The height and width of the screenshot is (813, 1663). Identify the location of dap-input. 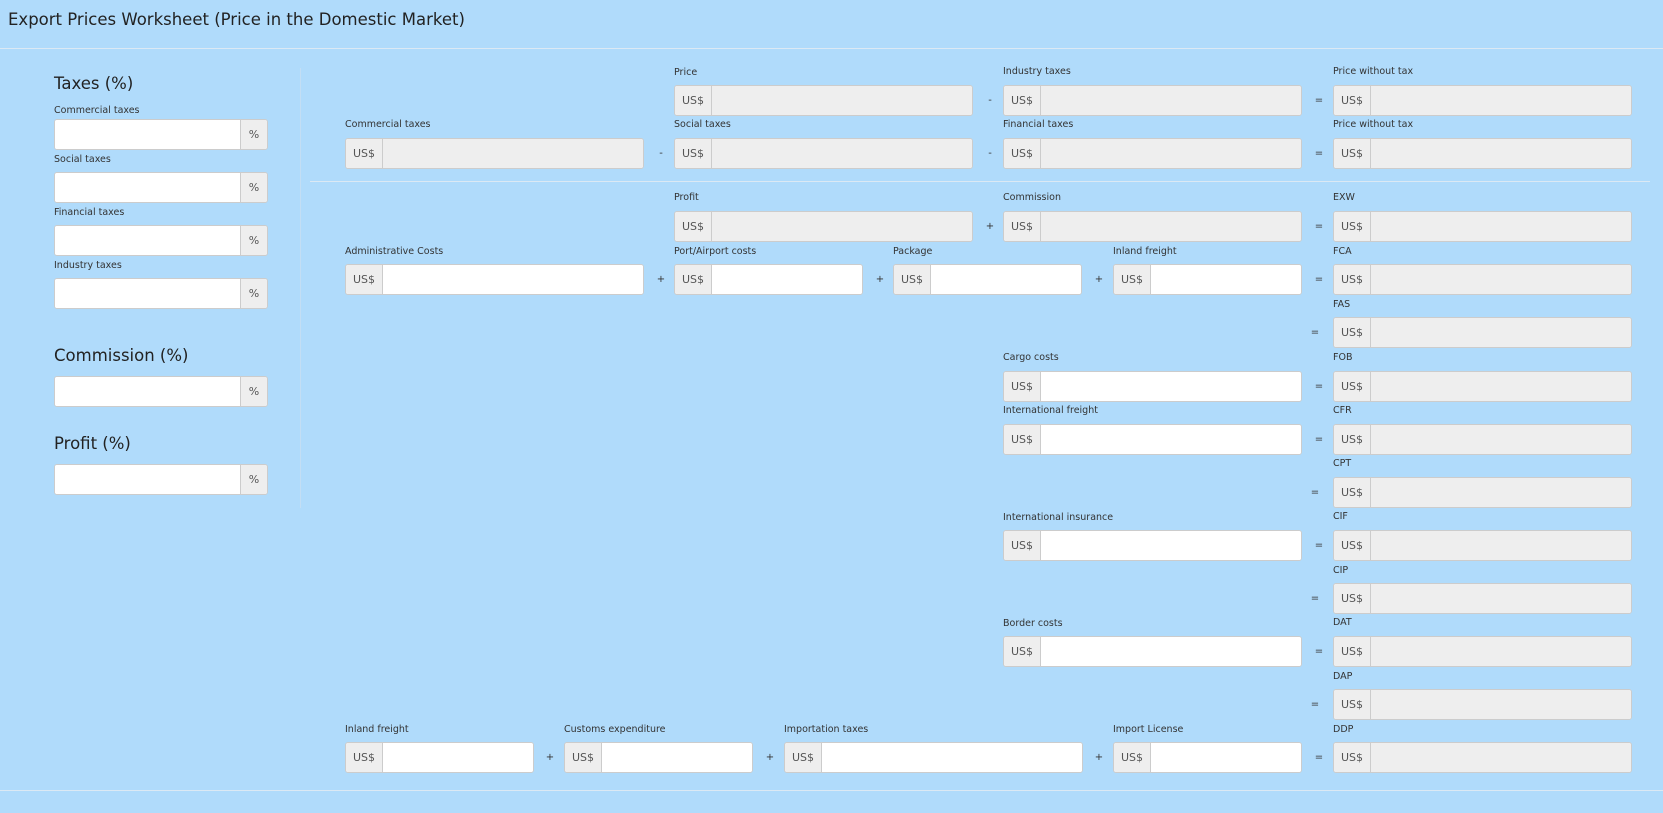
(1501, 704).